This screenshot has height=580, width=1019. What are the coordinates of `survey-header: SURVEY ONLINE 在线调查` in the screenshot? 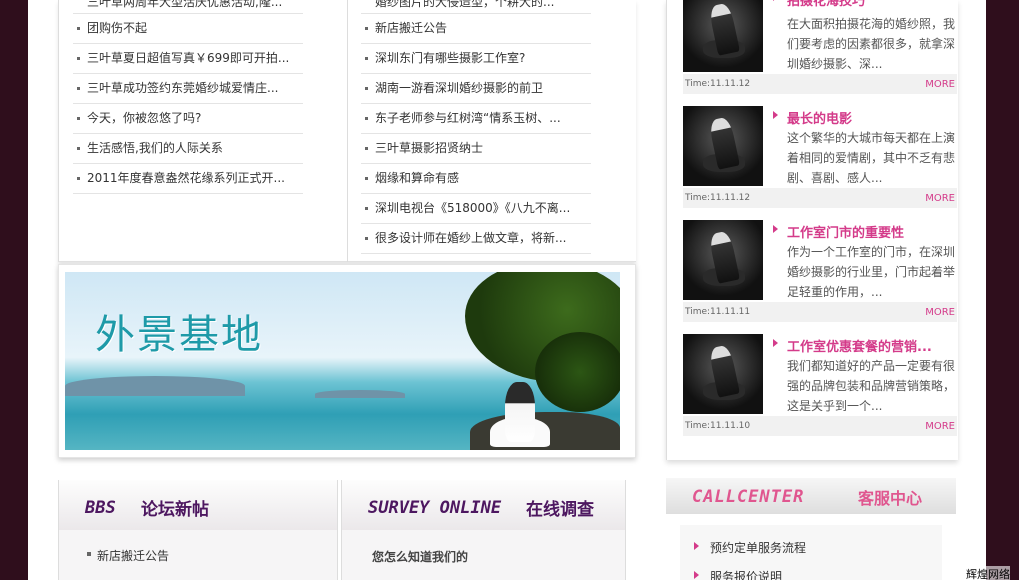 It's located at (483, 505).